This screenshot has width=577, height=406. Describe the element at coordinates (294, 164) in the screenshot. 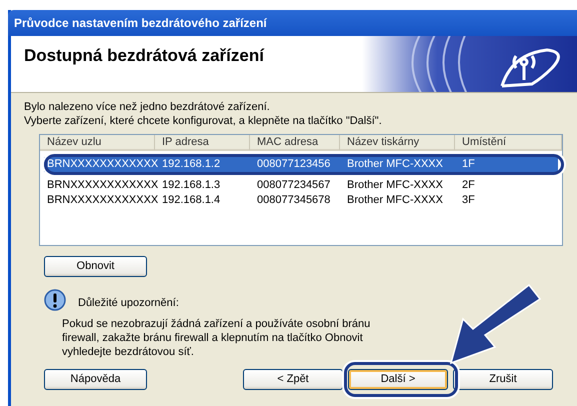

I see `table-cell-text: 008077123456` at that location.